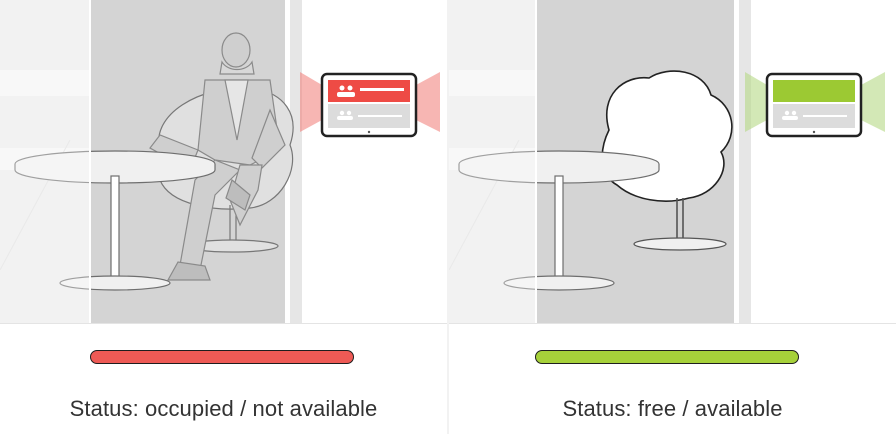 The image size is (896, 434). Describe the element at coordinates (223, 408) in the screenshot. I see `status-label-occupied: Status: occupied / not available` at that location.